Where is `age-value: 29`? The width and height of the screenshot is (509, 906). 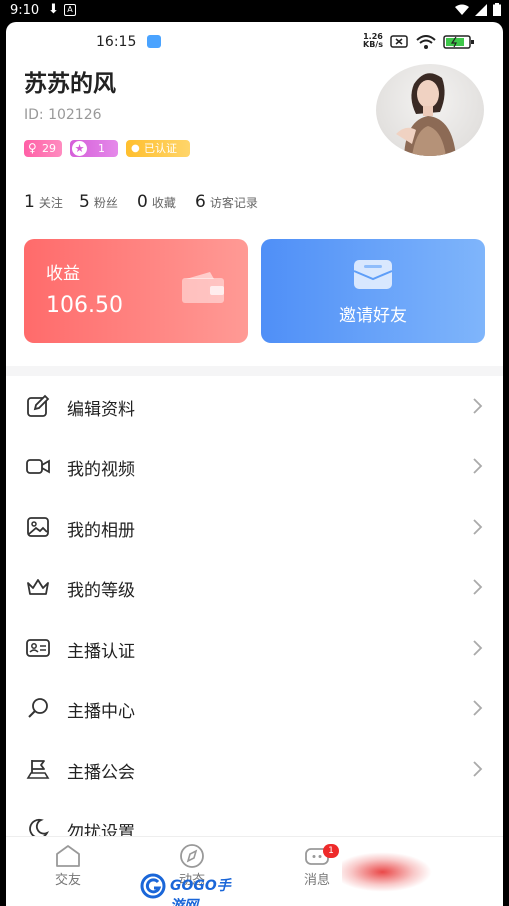 age-value: 29 is located at coordinates (49, 148).